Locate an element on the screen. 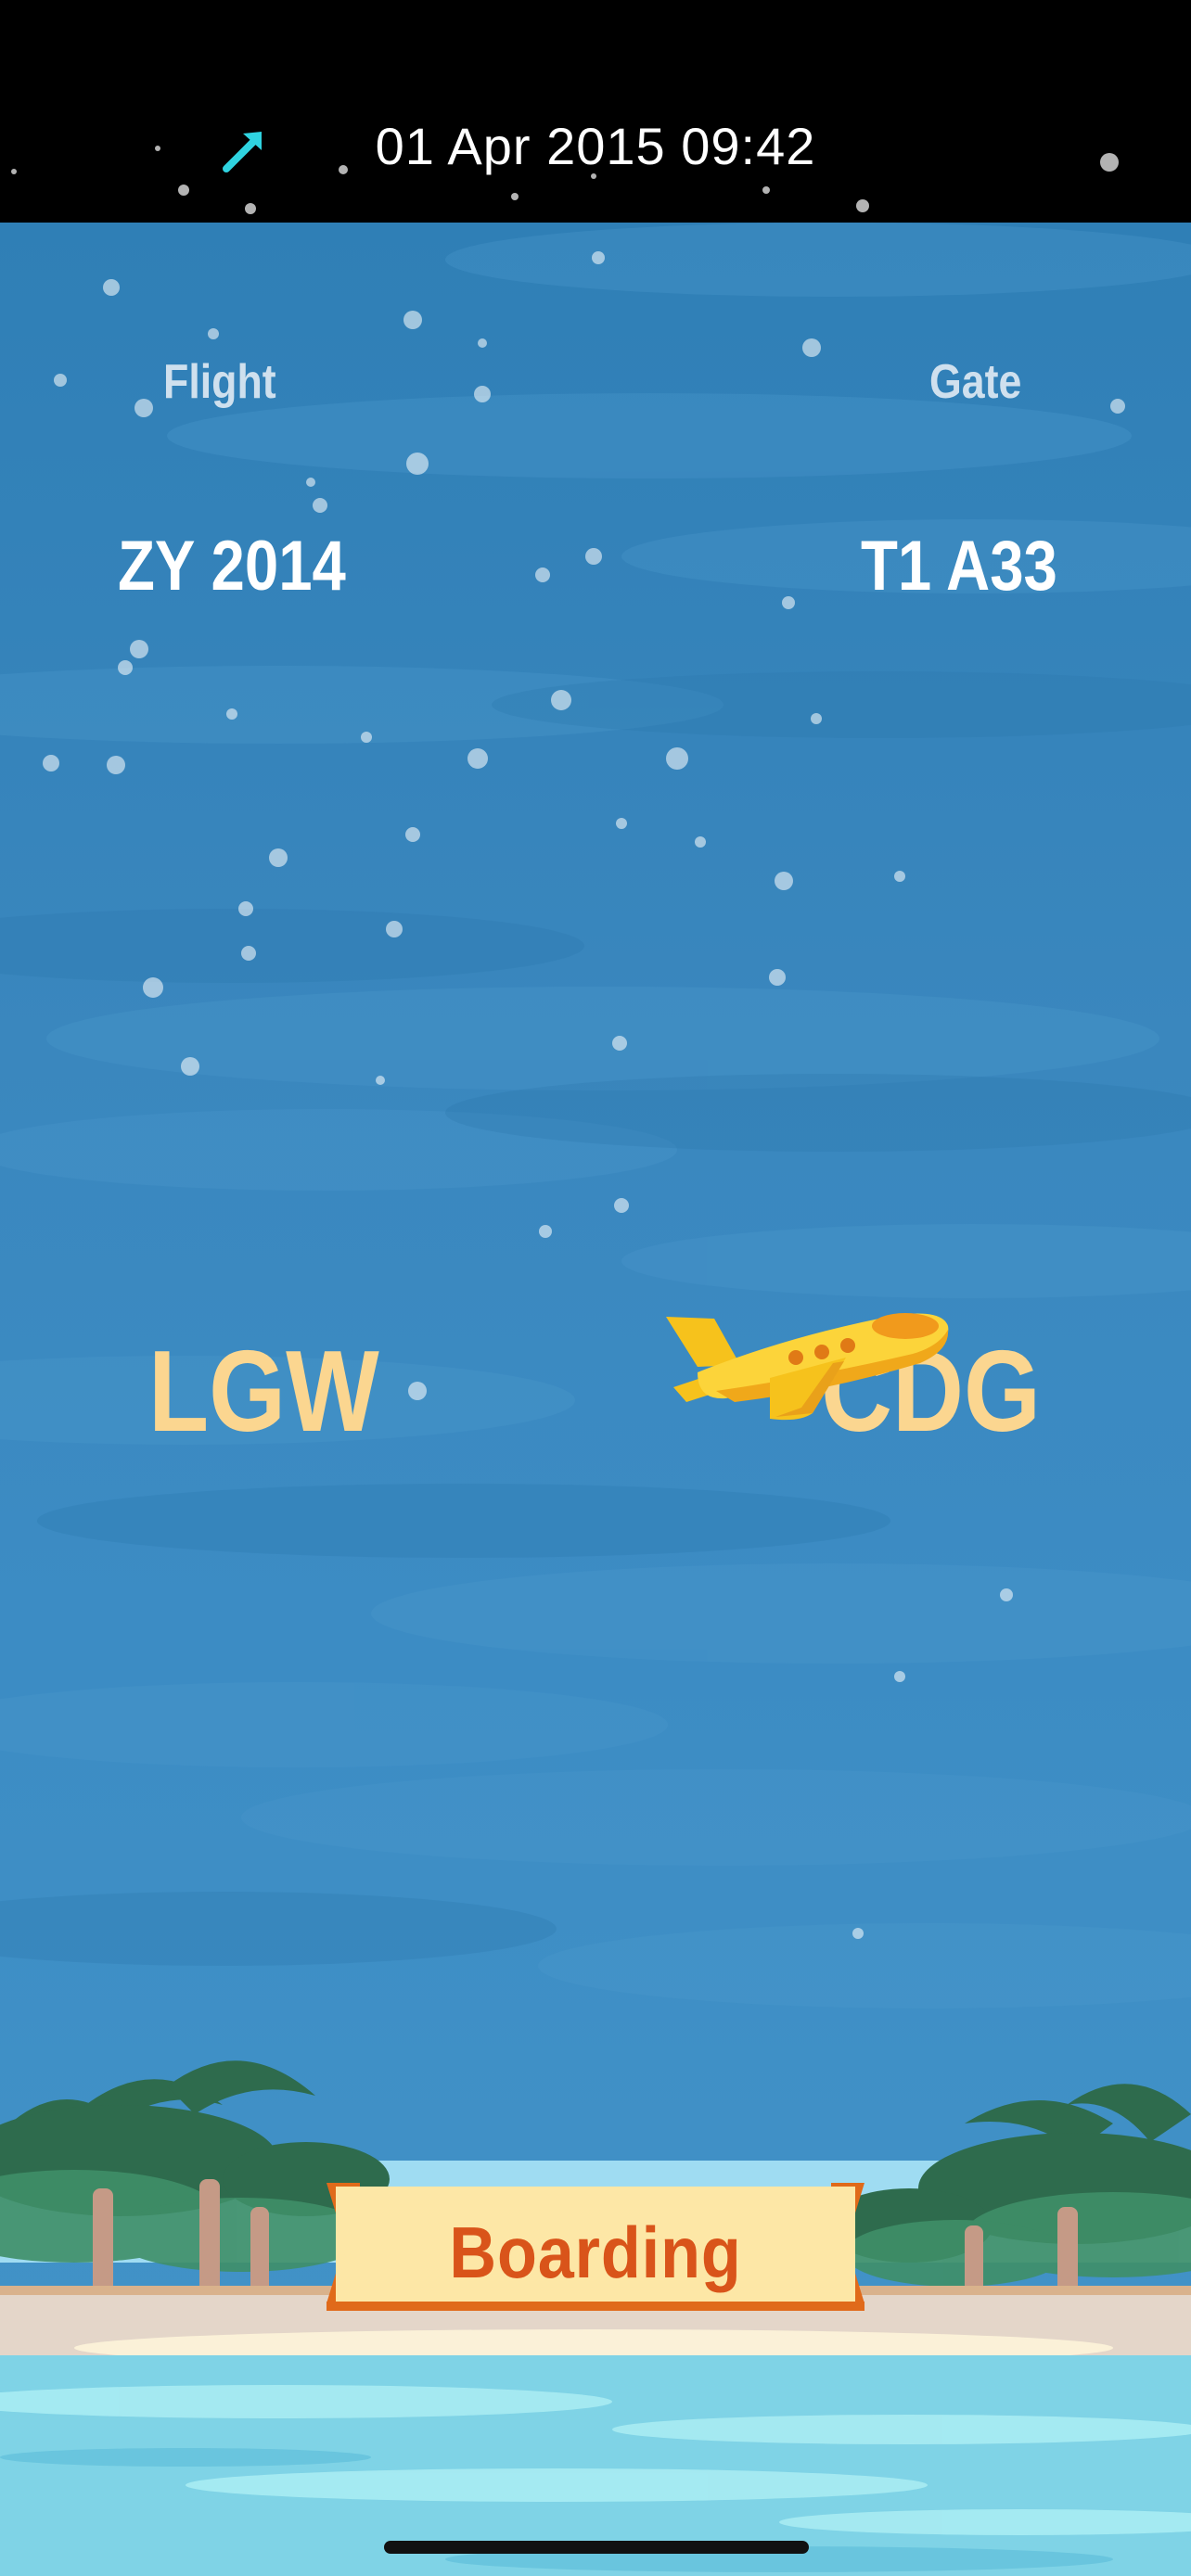  origin-airport-code: LGW is located at coordinates (263, 1392).